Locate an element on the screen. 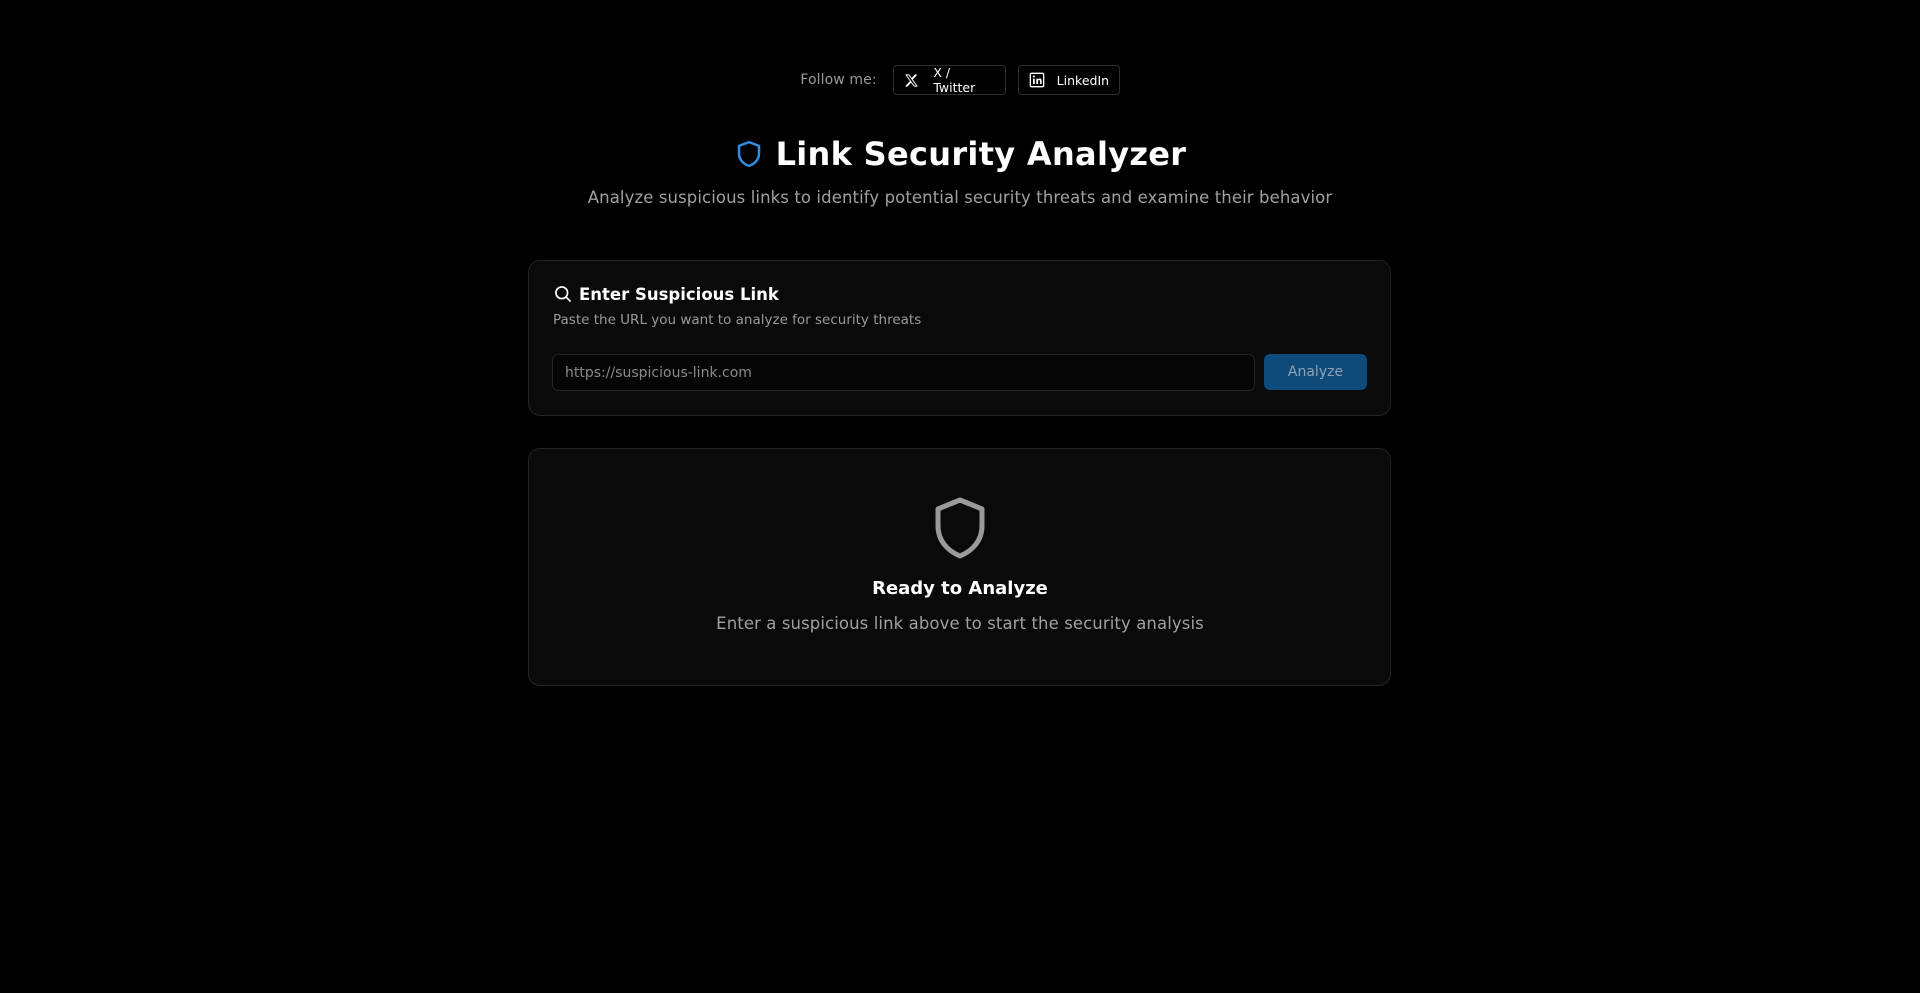 Image resolution: width=1920 pixels, height=993 pixels. analysis-status-card is located at coordinates (959, 567).